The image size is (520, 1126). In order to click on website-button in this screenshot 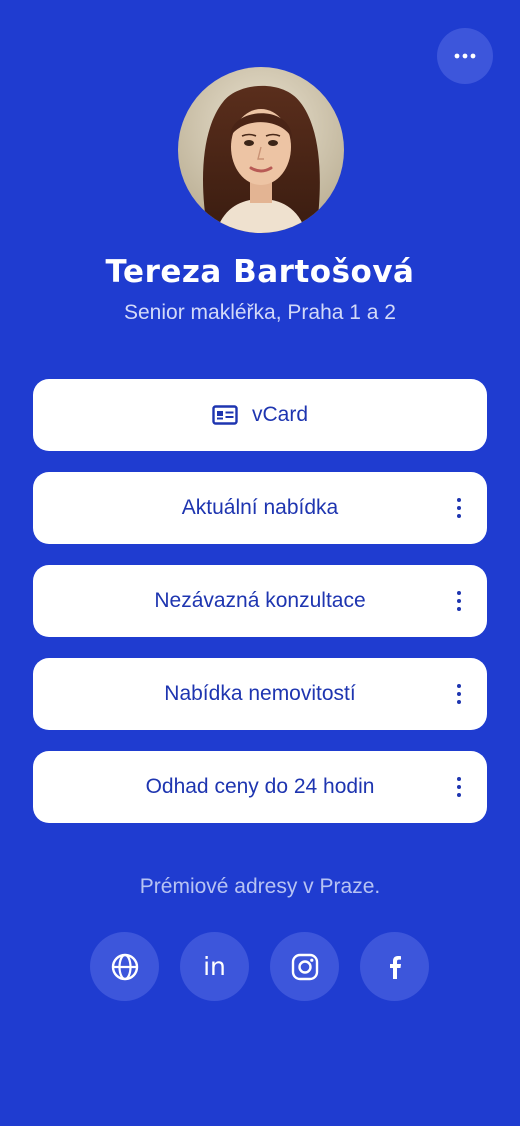, I will do `click(124, 966)`.